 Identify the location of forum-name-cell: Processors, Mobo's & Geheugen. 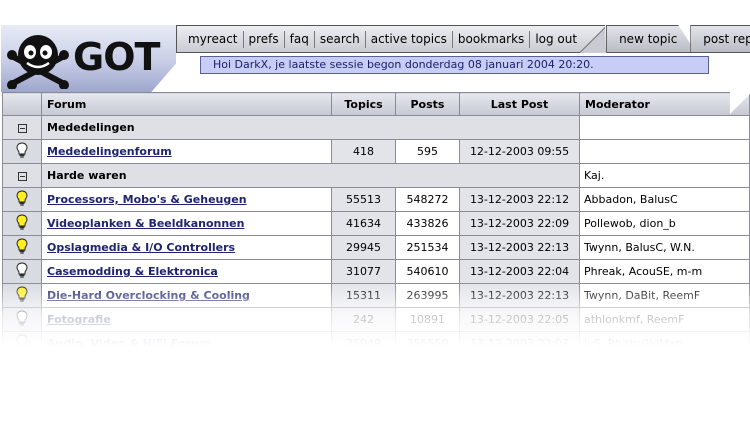
(186, 199).